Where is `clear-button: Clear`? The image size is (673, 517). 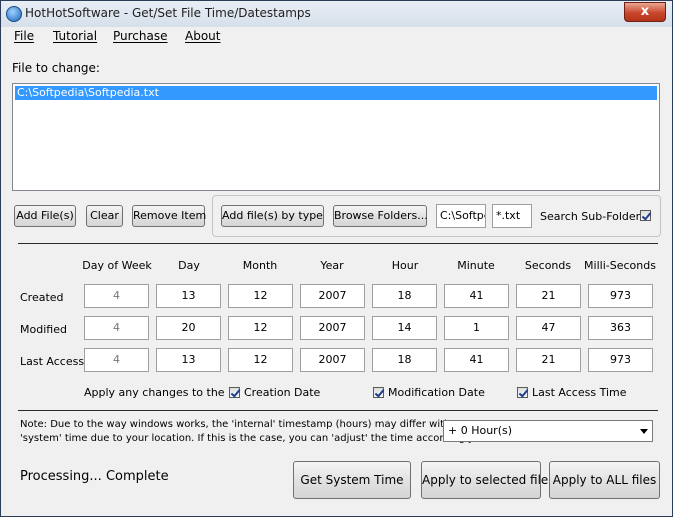
clear-button: Clear is located at coordinates (104, 216).